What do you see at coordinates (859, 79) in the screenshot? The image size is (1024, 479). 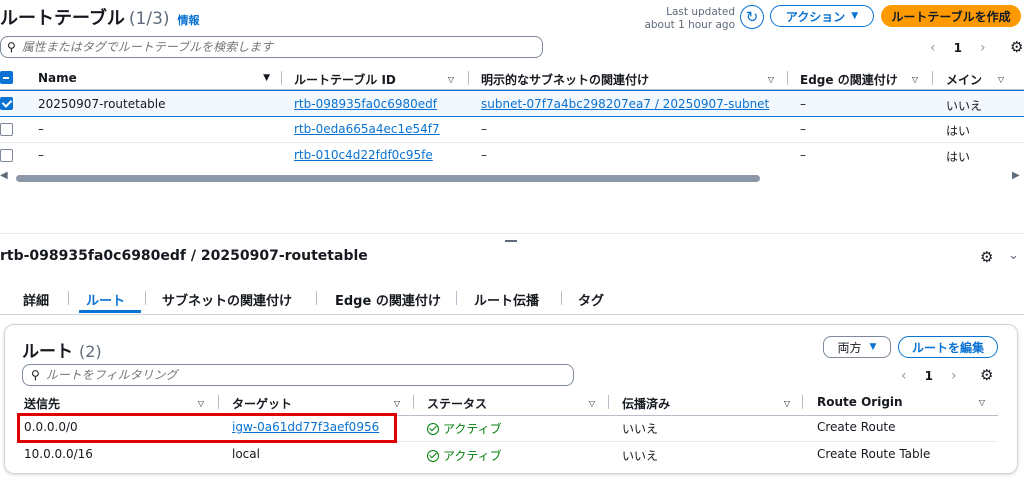 I see `col-edge: Edge の関連付け ▽` at bounding box center [859, 79].